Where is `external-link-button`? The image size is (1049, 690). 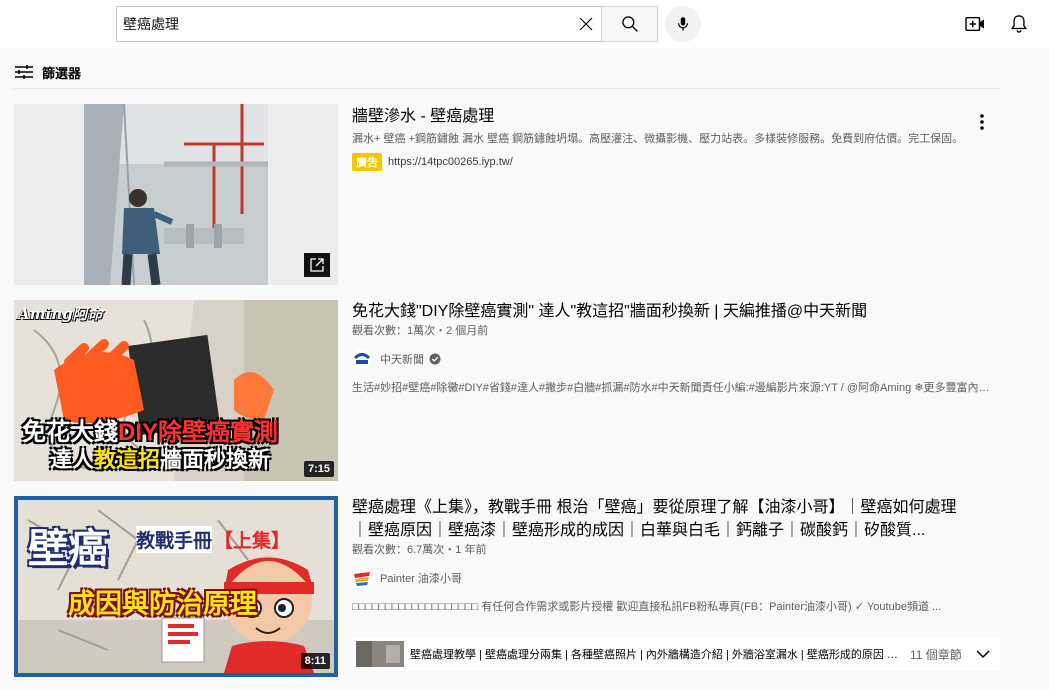 external-link-button is located at coordinates (317, 265).